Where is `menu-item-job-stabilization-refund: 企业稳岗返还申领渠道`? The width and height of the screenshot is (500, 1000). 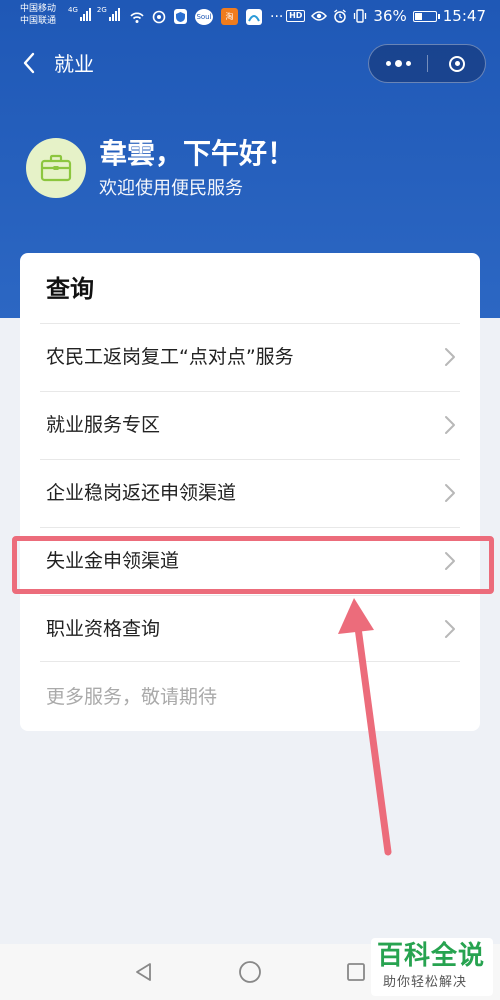
menu-item-job-stabilization-refund: 企业稳岗返还申领渠道 is located at coordinates (250, 493).